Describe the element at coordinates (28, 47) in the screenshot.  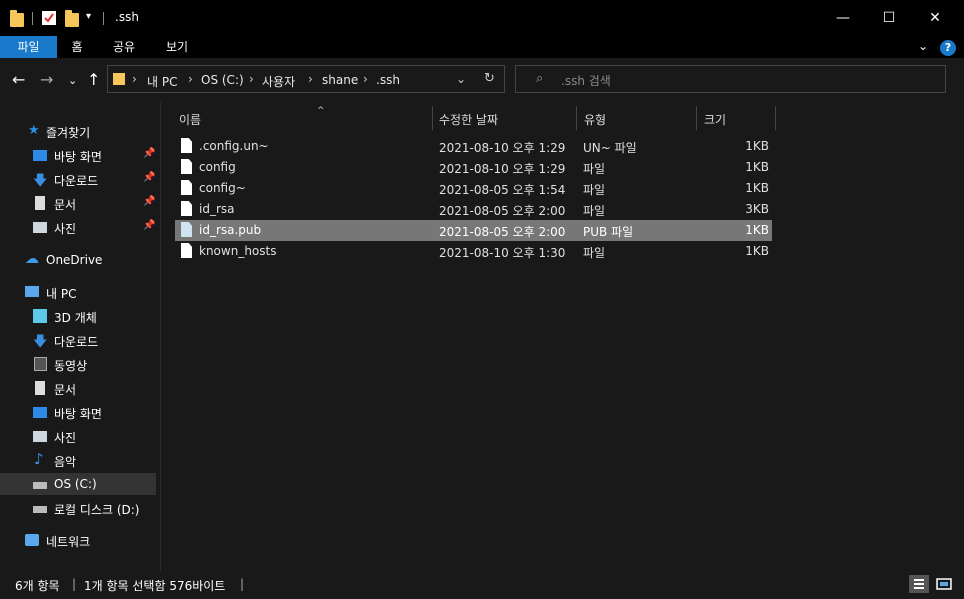
I see `tab-file: 파일` at that location.